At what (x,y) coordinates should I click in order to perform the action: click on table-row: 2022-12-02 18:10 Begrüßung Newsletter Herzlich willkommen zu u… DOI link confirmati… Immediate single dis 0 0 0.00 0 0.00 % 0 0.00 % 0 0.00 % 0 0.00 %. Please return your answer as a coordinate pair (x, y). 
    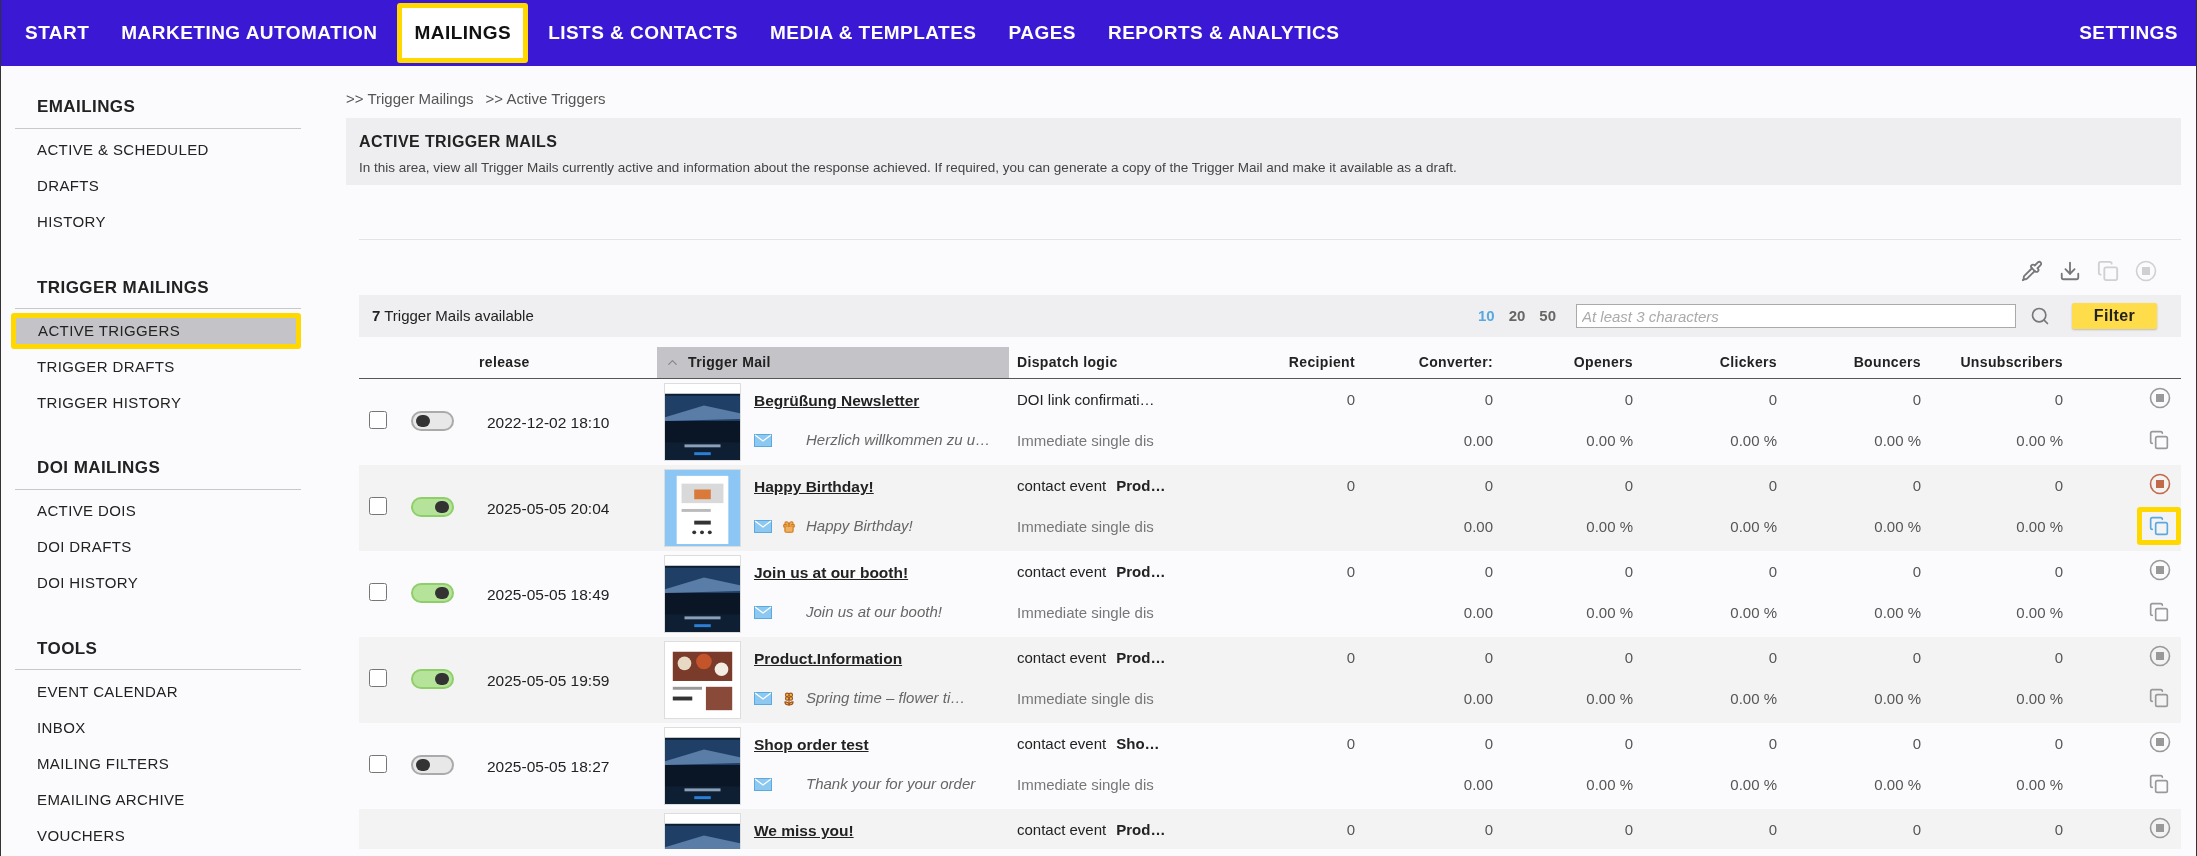
    Looking at the image, I should click on (1270, 422).